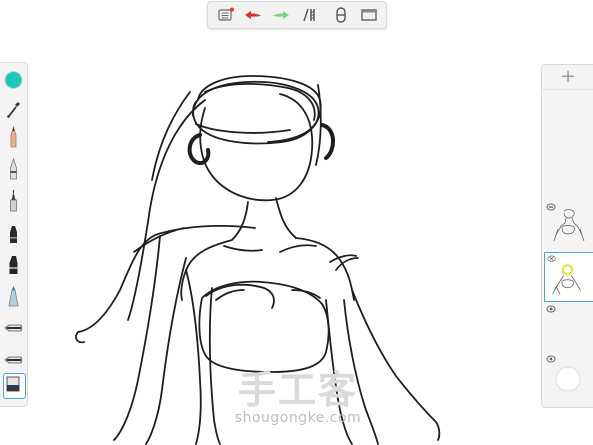  I want to click on brush-library, so click(14, 234).